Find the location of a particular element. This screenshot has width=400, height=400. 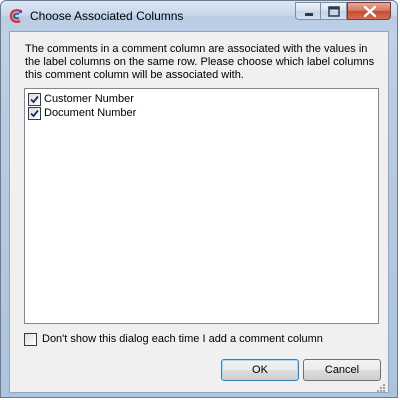

customer-number-checkbox is located at coordinates (34, 99).